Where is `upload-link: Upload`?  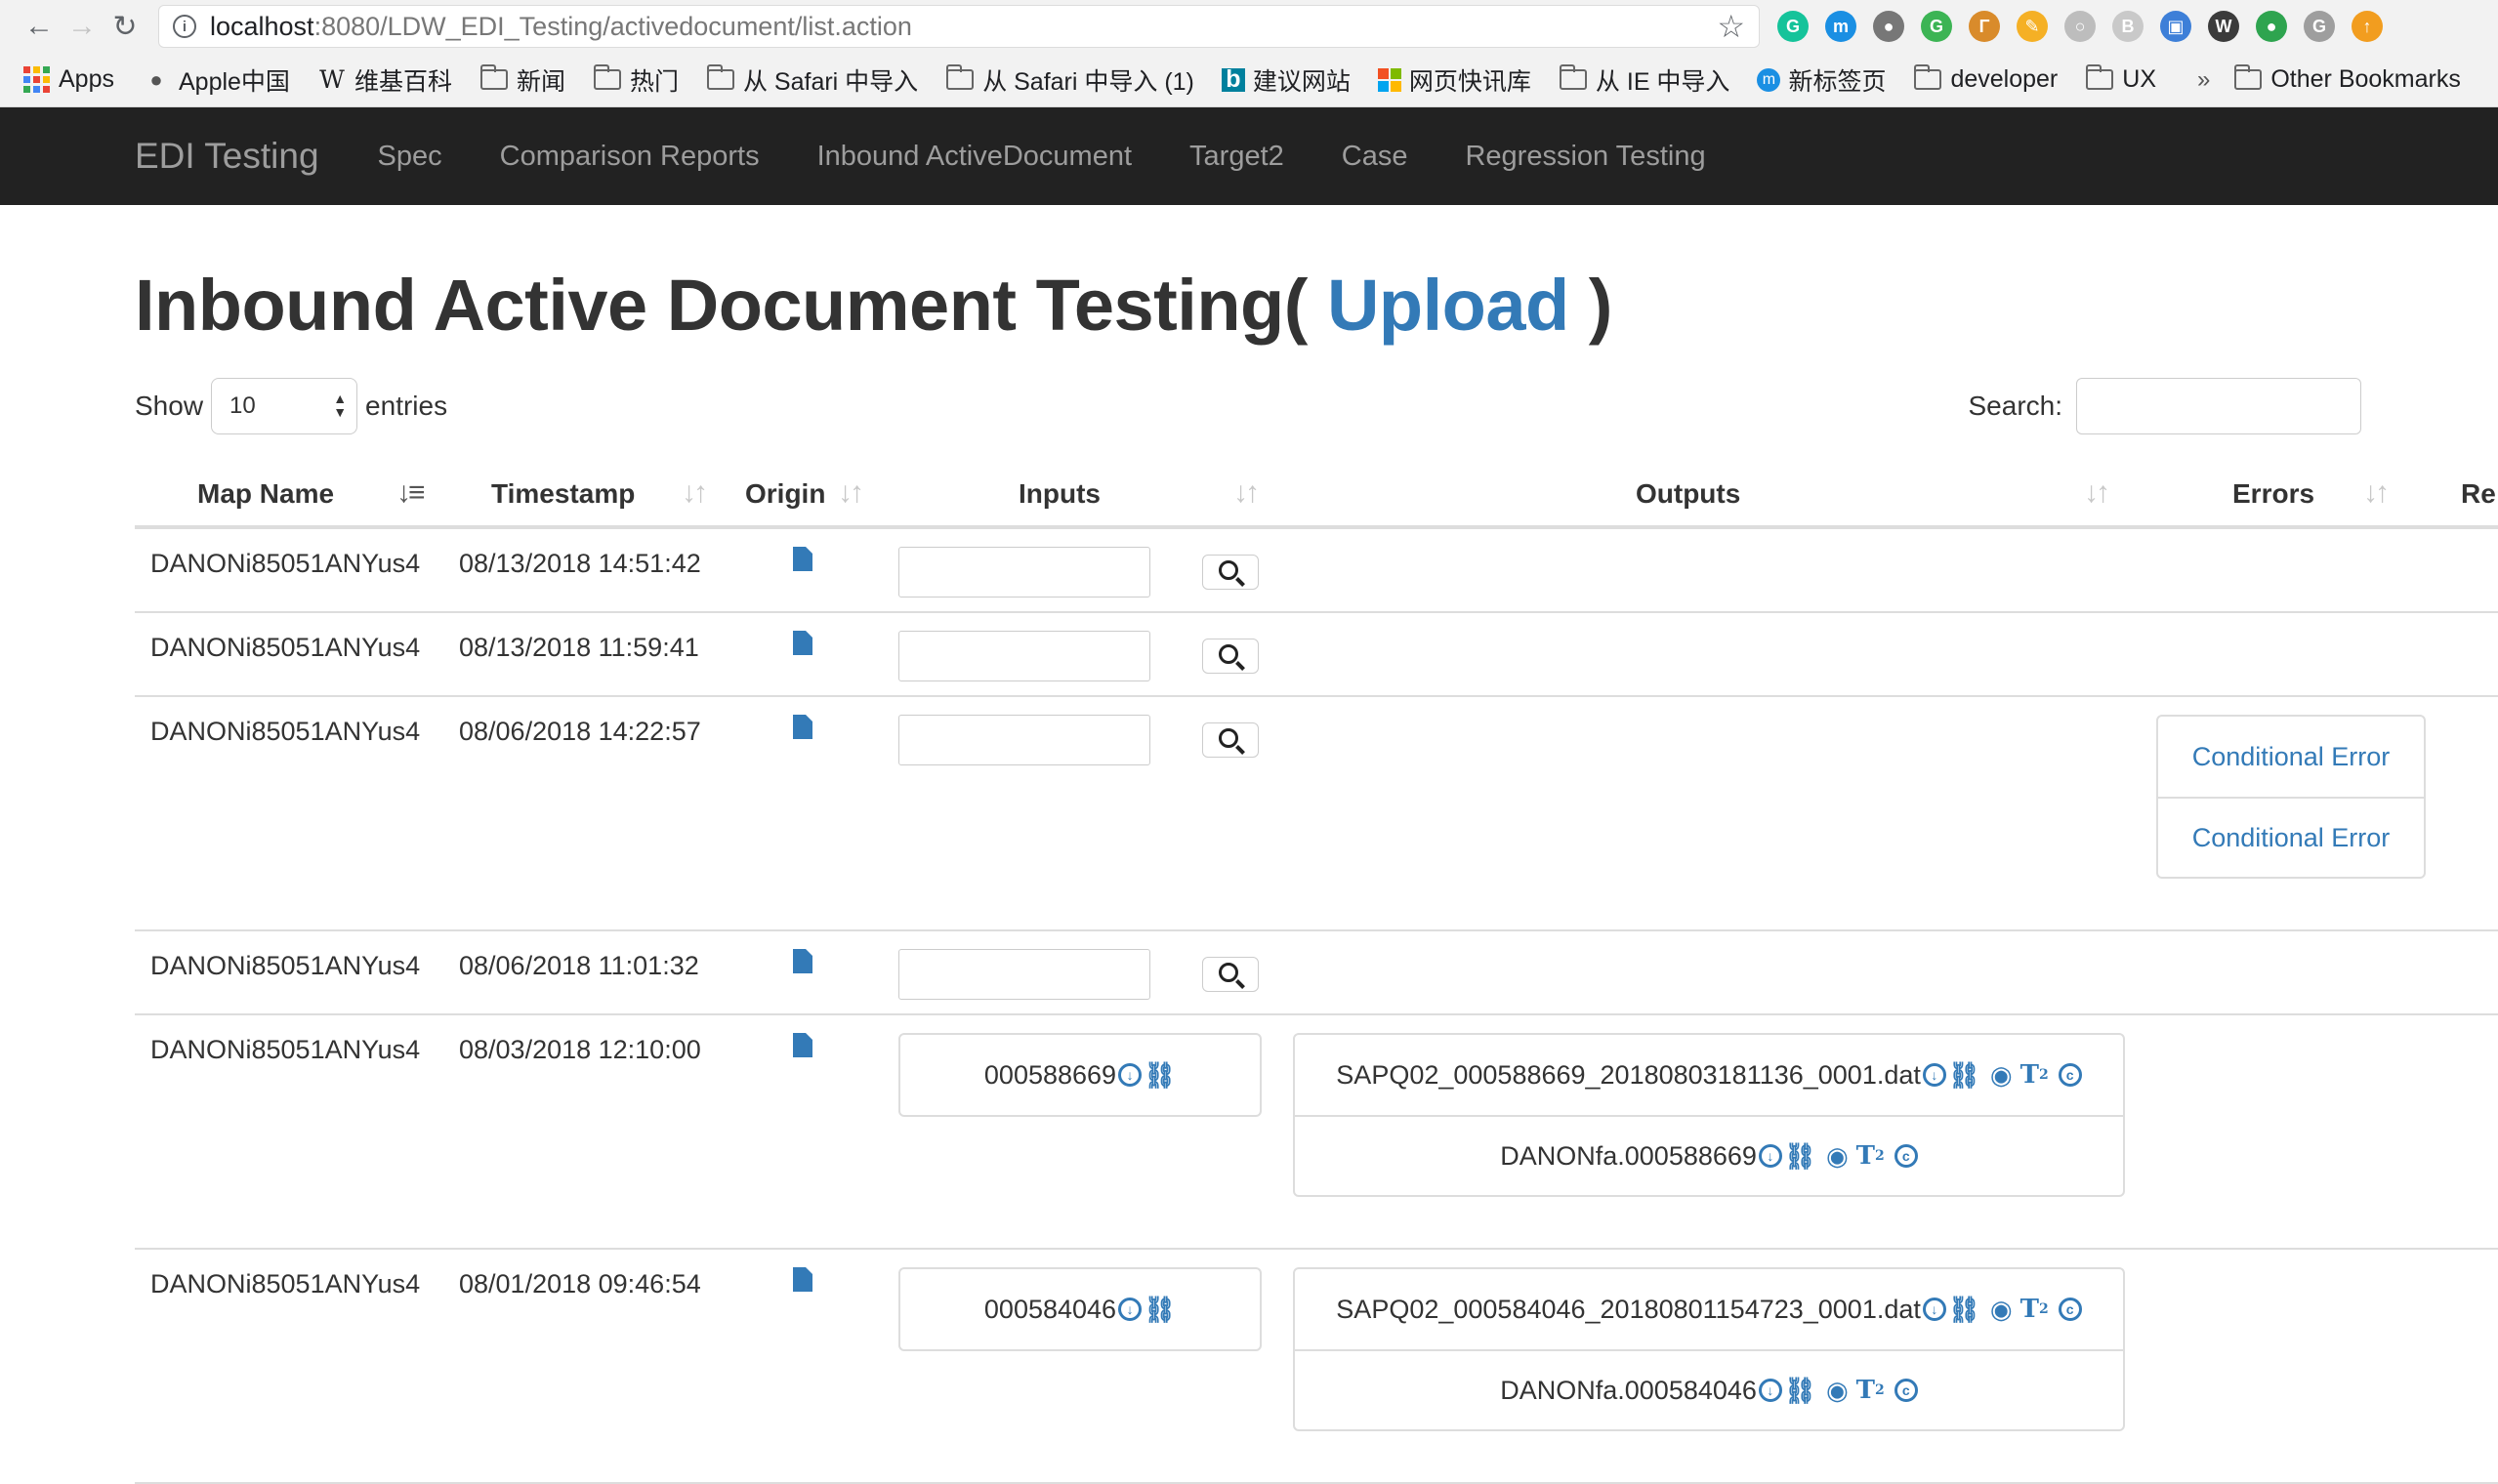 upload-link: Upload is located at coordinates (1448, 306).